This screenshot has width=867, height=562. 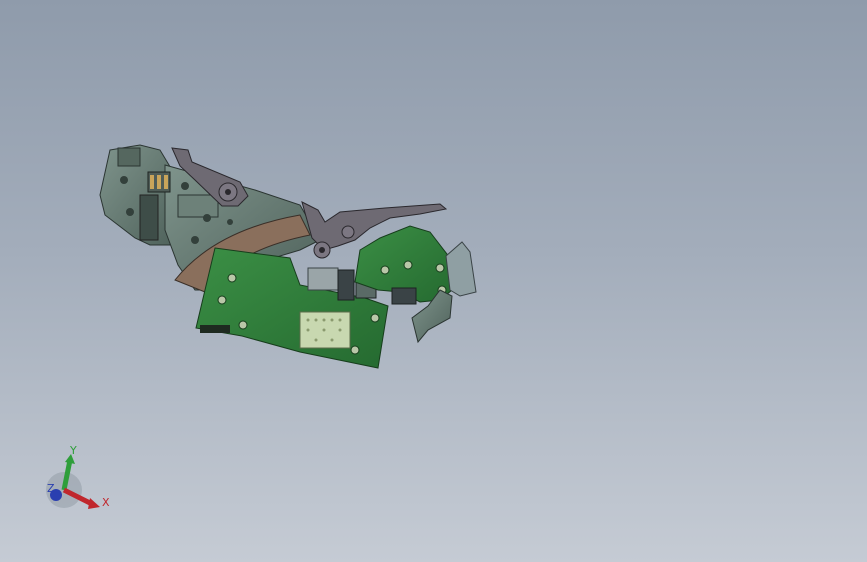 I want to click on z-axis-label: Z, so click(x=51, y=488).